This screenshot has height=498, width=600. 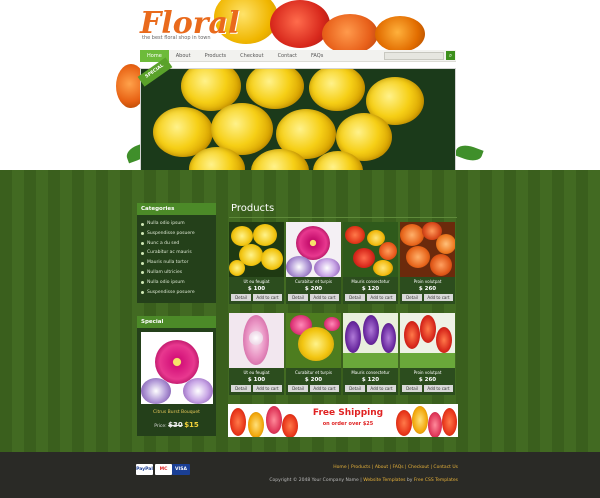 I want to click on search-button: ⌕, so click(x=450, y=55).